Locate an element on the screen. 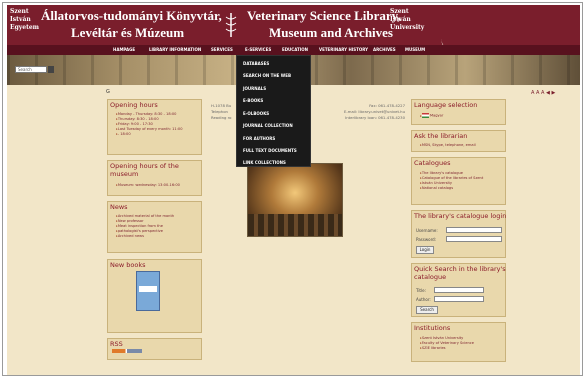 This screenshot has width=585, height=378. hungarian-flag-icon is located at coordinates (425, 115).